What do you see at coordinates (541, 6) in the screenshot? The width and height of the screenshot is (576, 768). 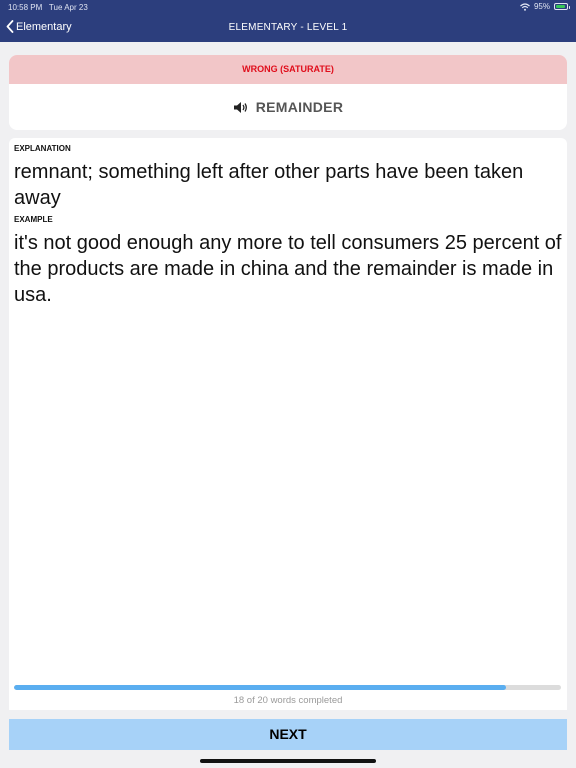 I see `battery-percent: 95%` at bounding box center [541, 6].